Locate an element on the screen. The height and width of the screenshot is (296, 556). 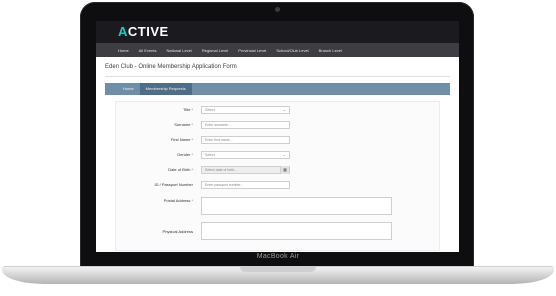
physical-address-textarea is located at coordinates (296, 231).